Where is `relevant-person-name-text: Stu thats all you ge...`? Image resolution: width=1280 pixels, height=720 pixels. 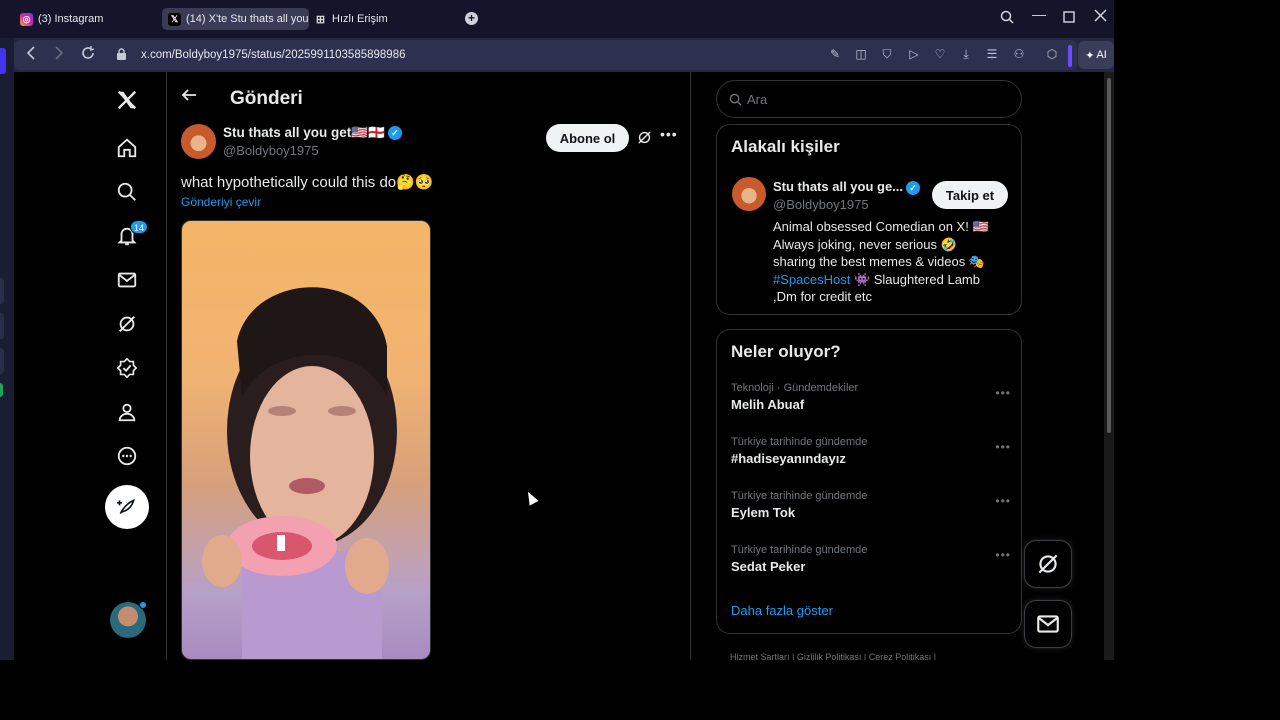 relevant-person-name-text: Stu thats all you ge... is located at coordinates (838, 186).